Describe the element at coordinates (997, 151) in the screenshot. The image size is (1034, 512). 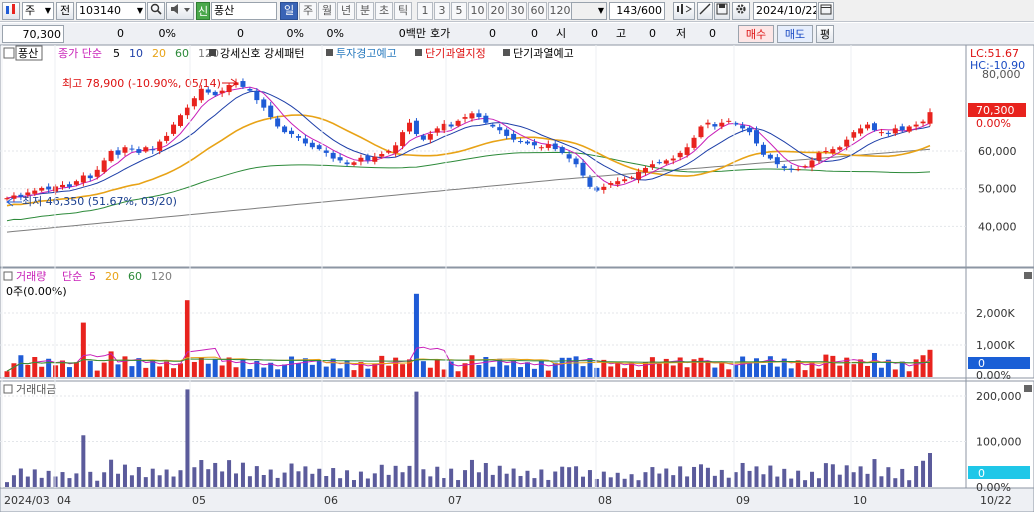
I see `price-y-tick: 60,000` at that location.